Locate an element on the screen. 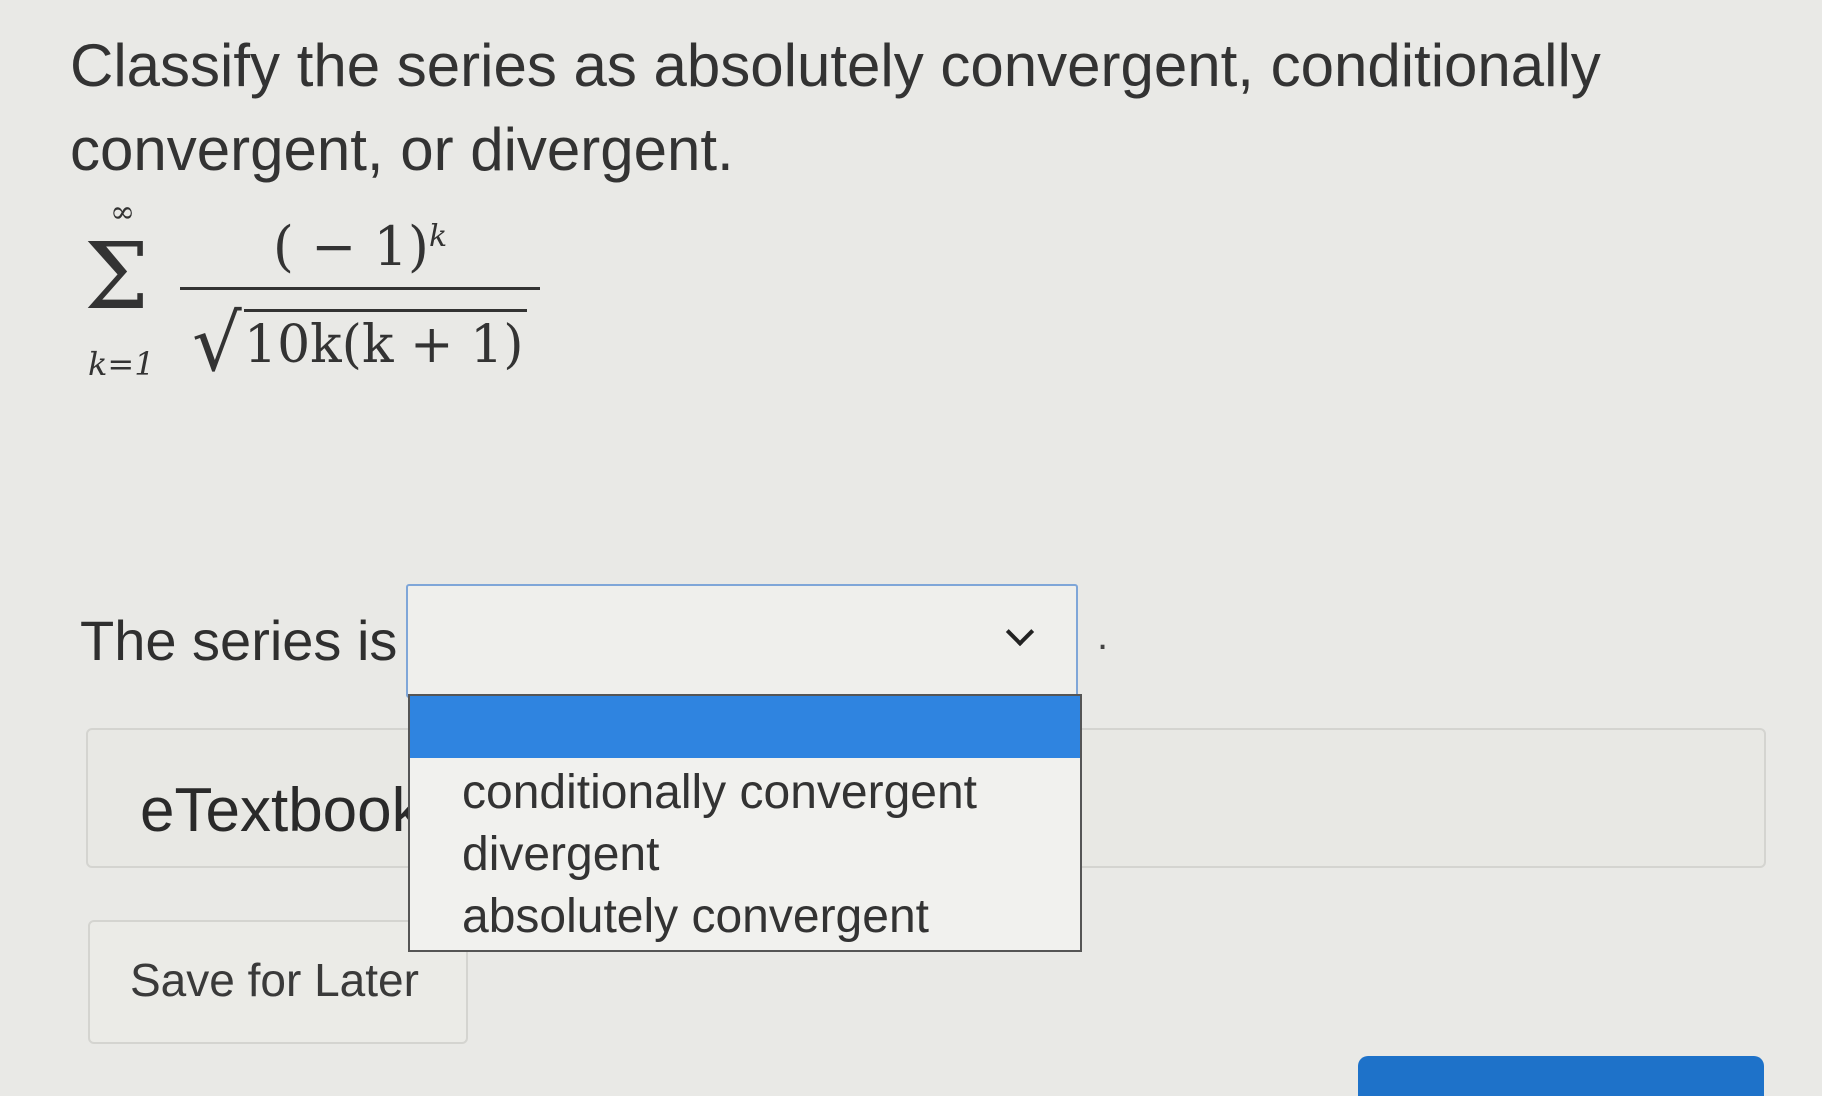 This screenshot has width=1822, height=1096. lower-limit: k=1 is located at coordinates (121, 364).